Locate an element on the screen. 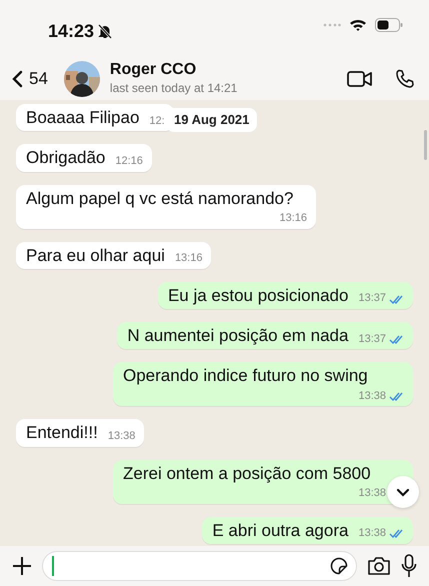 This screenshot has height=586, width=429. camera-icon is located at coordinates (379, 566).